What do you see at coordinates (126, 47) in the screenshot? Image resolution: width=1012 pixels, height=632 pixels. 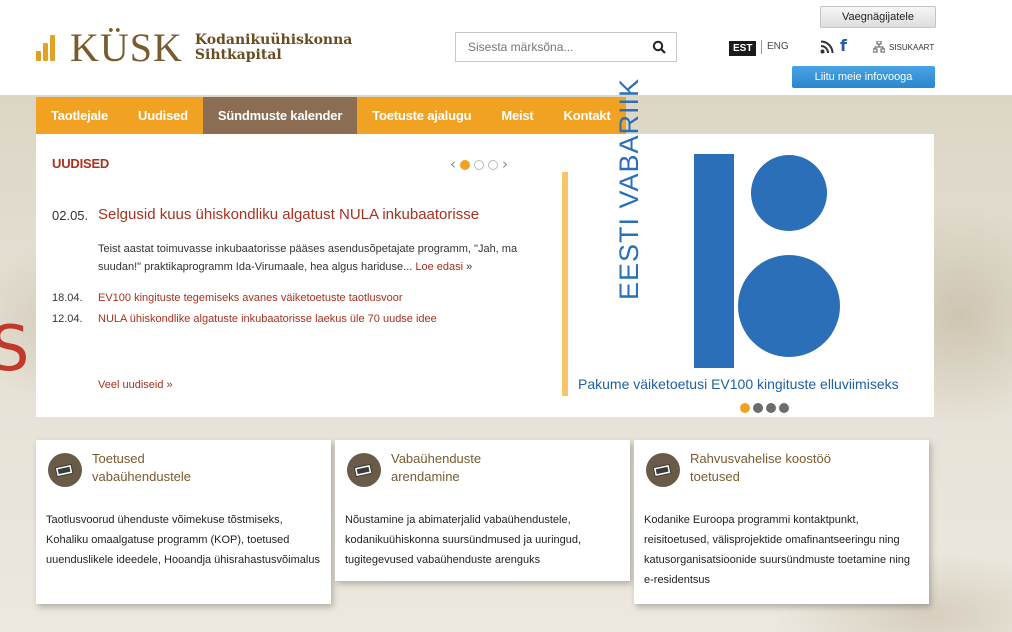 I see `logo-text: KÜSK` at bounding box center [126, 47].